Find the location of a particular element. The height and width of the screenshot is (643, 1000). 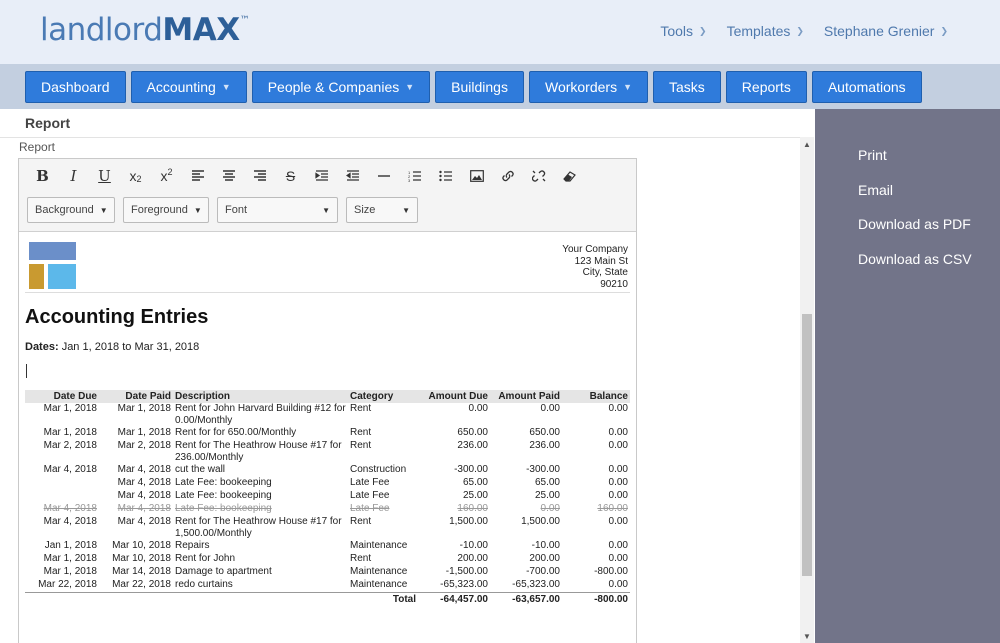

tools-menu: Tools ❯ is located at coordinates (683, 31).